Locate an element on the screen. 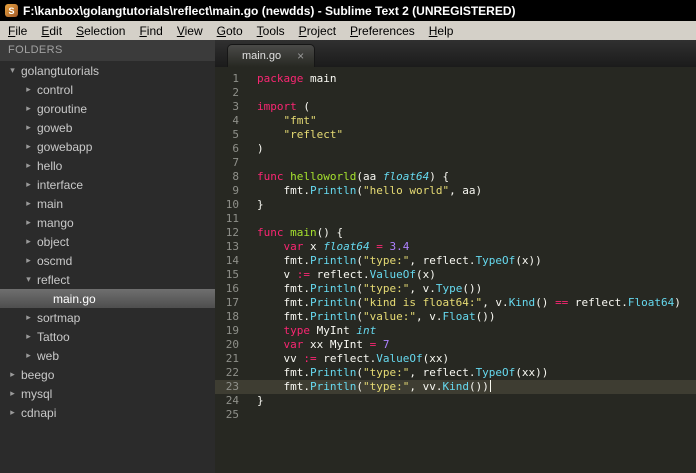 This screenshot has width=696, height=473. tab-main-go: main.go × is located at coordinates (271, 55).